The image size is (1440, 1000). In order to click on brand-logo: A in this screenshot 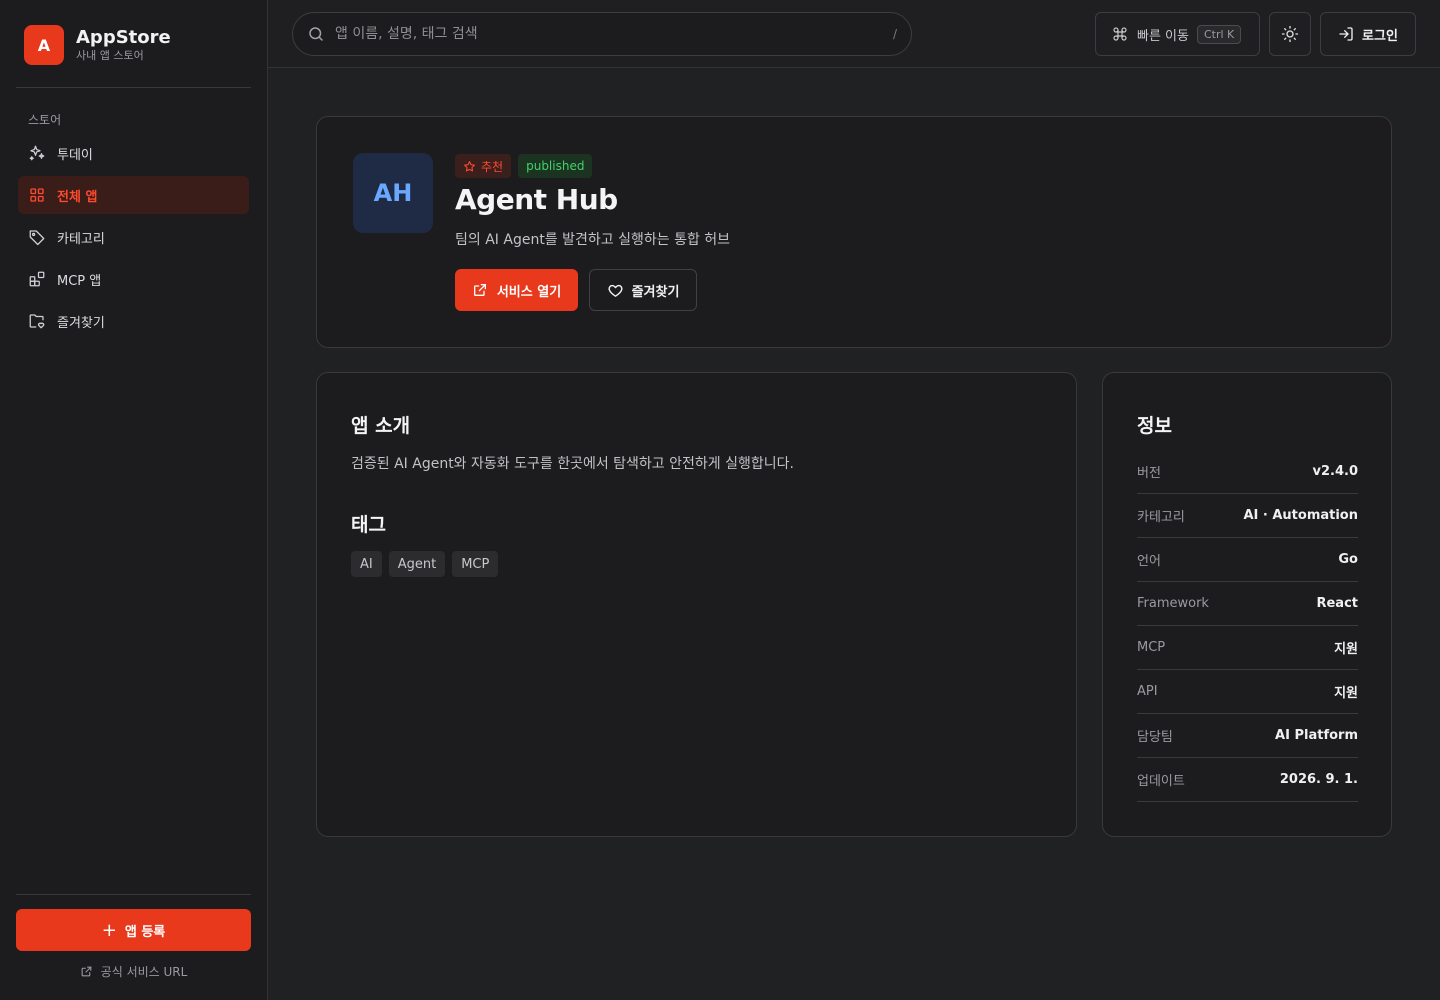, I will do `click(44, 45)`.